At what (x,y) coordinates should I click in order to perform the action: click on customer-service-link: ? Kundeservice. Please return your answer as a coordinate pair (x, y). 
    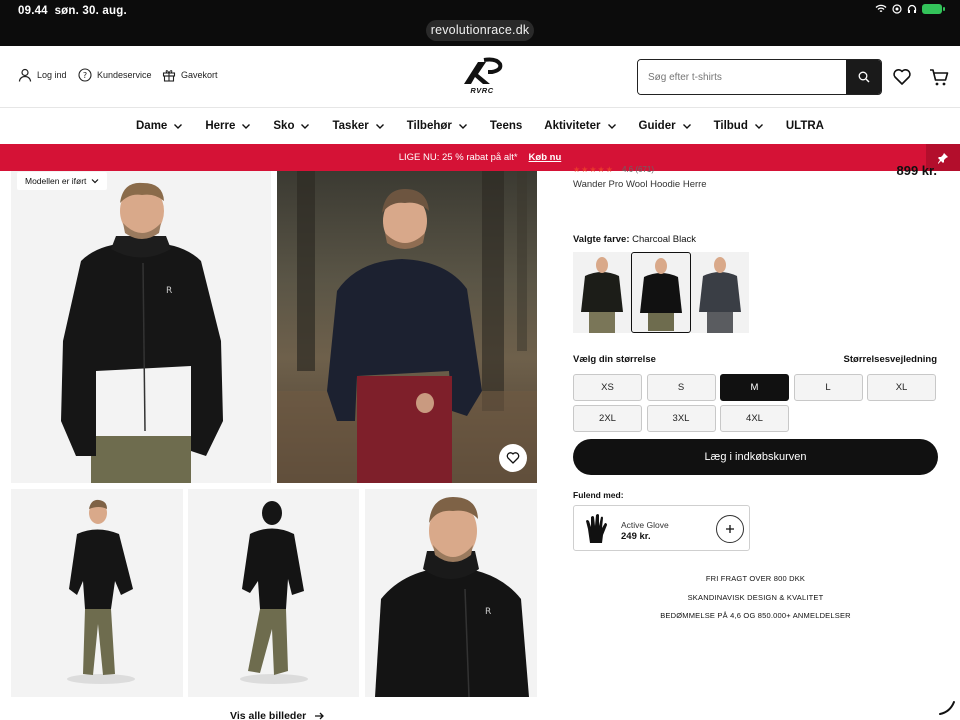
    Looking at the image, I should click on (115, 75).